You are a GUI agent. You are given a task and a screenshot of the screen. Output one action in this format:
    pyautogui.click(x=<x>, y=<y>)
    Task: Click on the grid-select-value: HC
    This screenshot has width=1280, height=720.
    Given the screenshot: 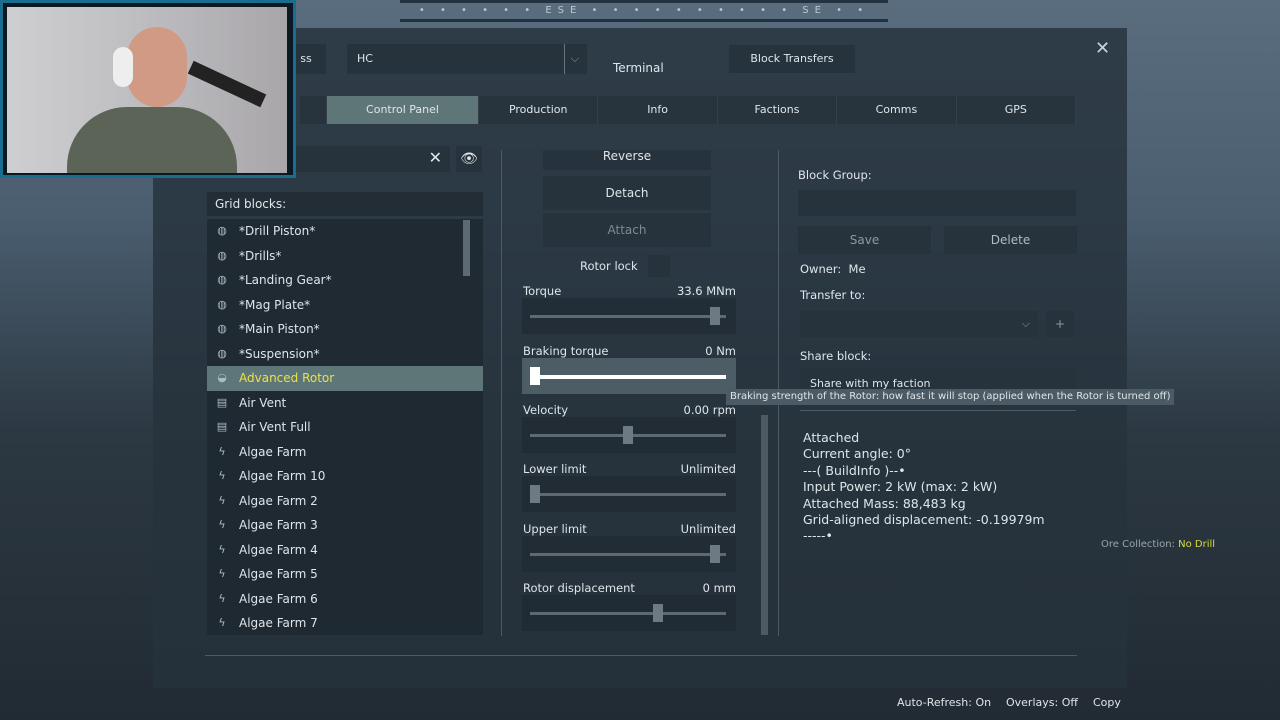 What is the action you would take?
    pyautogui.click(x=365, y=58)
    